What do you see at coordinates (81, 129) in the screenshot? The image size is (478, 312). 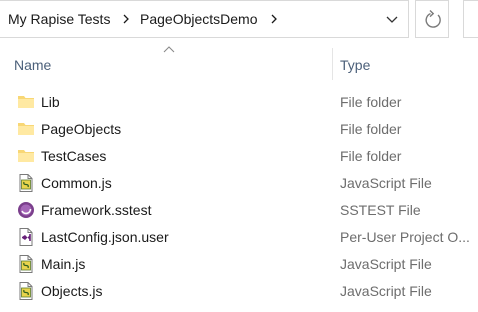 I see `file-name: PageObjects` at bounding box center [81, 129].